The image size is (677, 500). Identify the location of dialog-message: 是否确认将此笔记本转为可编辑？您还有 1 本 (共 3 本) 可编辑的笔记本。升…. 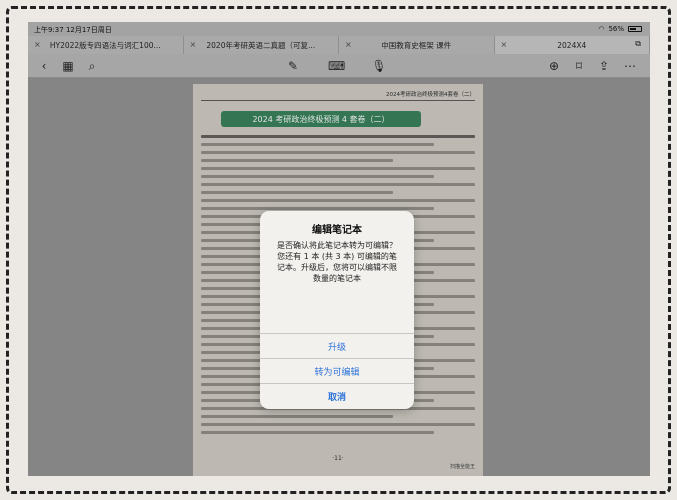
(337, 262).